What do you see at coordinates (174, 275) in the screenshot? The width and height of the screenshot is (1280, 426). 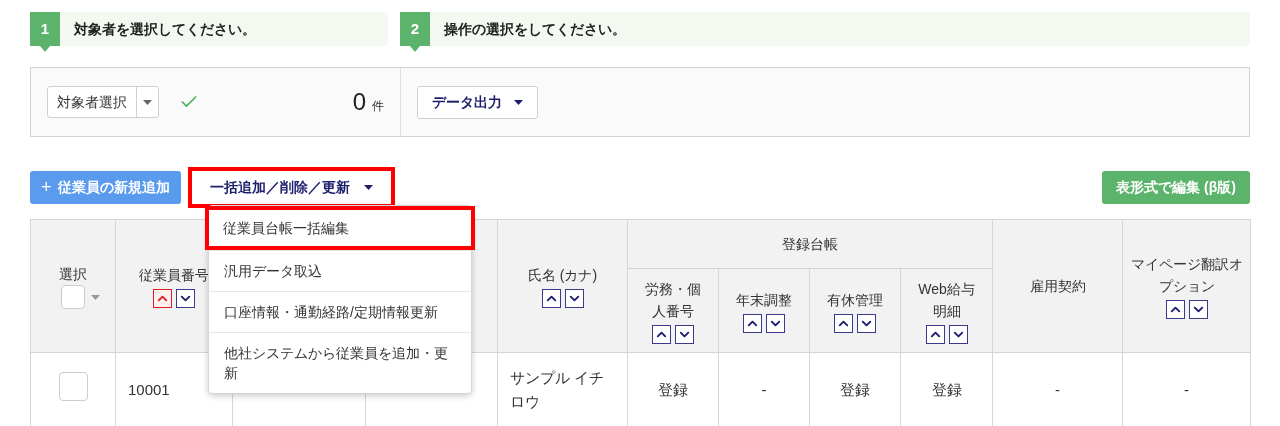 I see `column-header: 従業員番号` at bounding box center [174, 275].